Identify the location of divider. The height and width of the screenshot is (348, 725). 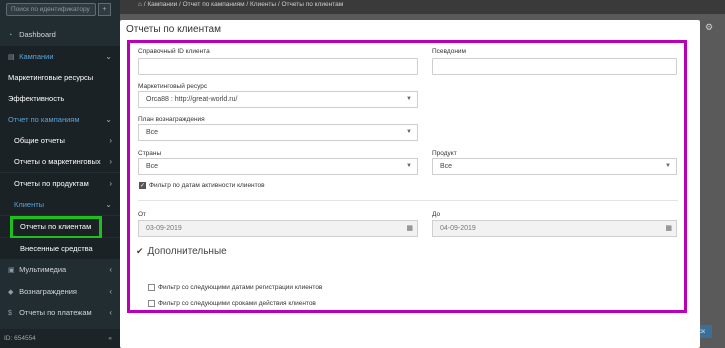
(408, 200).